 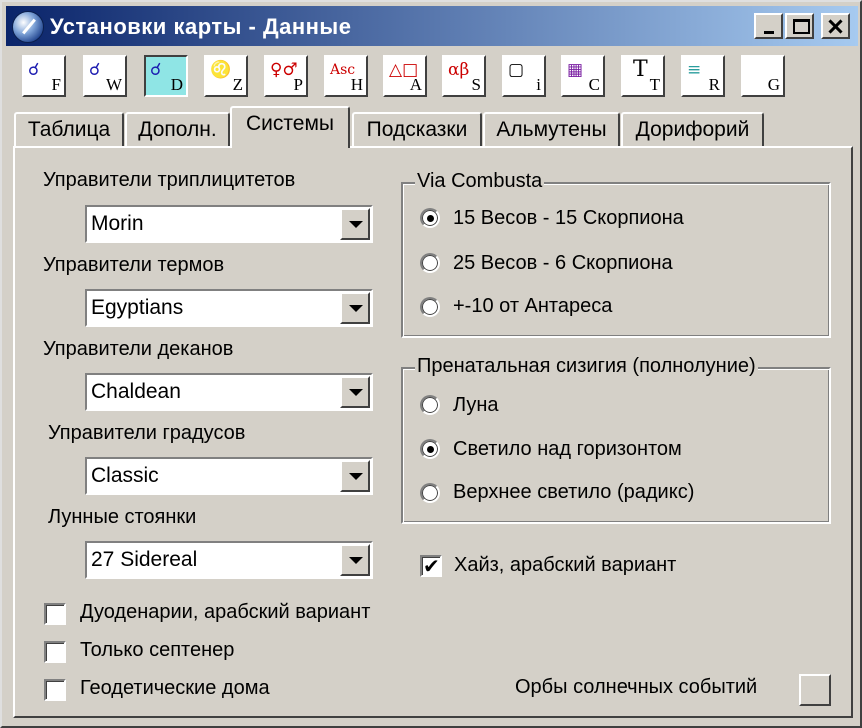 I want to click on report-icon: ≡, so click(x=694, y=70).